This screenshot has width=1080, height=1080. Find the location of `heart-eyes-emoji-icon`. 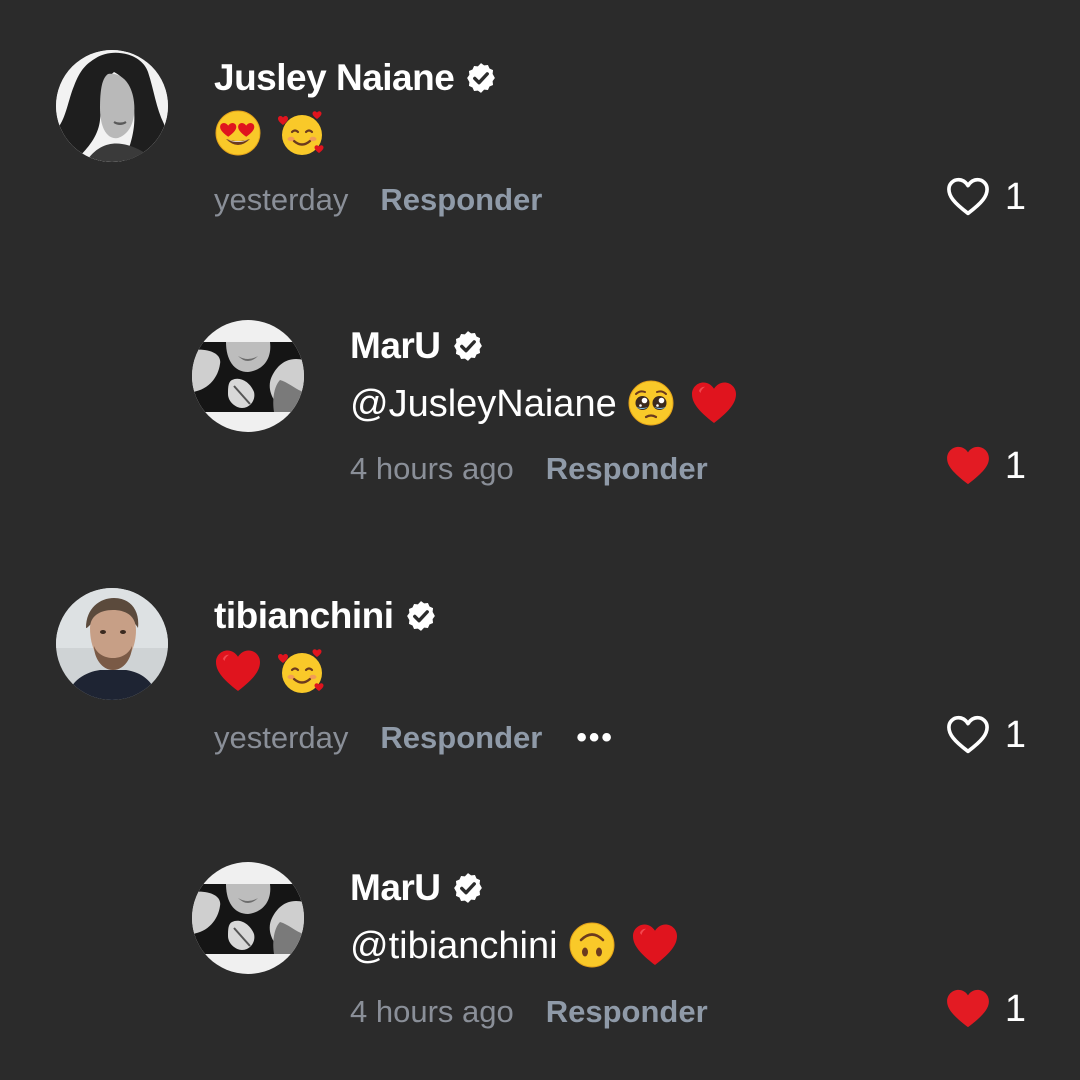

heart-eyes-emoji-icon is located at coordinates (238, 133).